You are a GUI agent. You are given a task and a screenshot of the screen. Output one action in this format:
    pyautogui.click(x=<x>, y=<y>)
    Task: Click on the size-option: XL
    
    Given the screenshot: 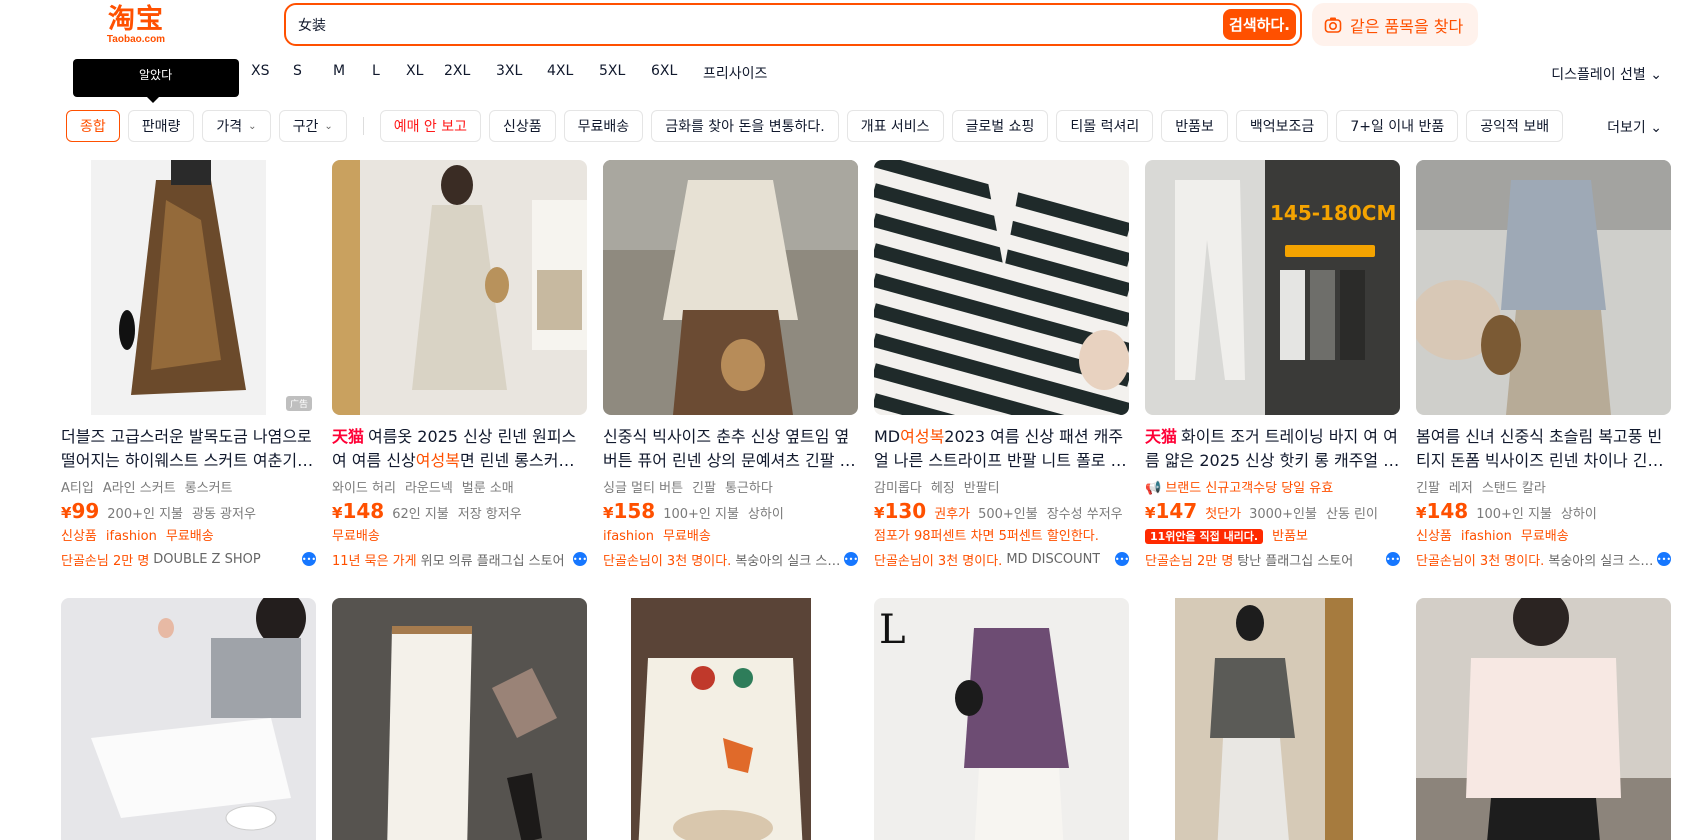 What is the action you would take?
    pyautogui.click(x=425, y=73)
    